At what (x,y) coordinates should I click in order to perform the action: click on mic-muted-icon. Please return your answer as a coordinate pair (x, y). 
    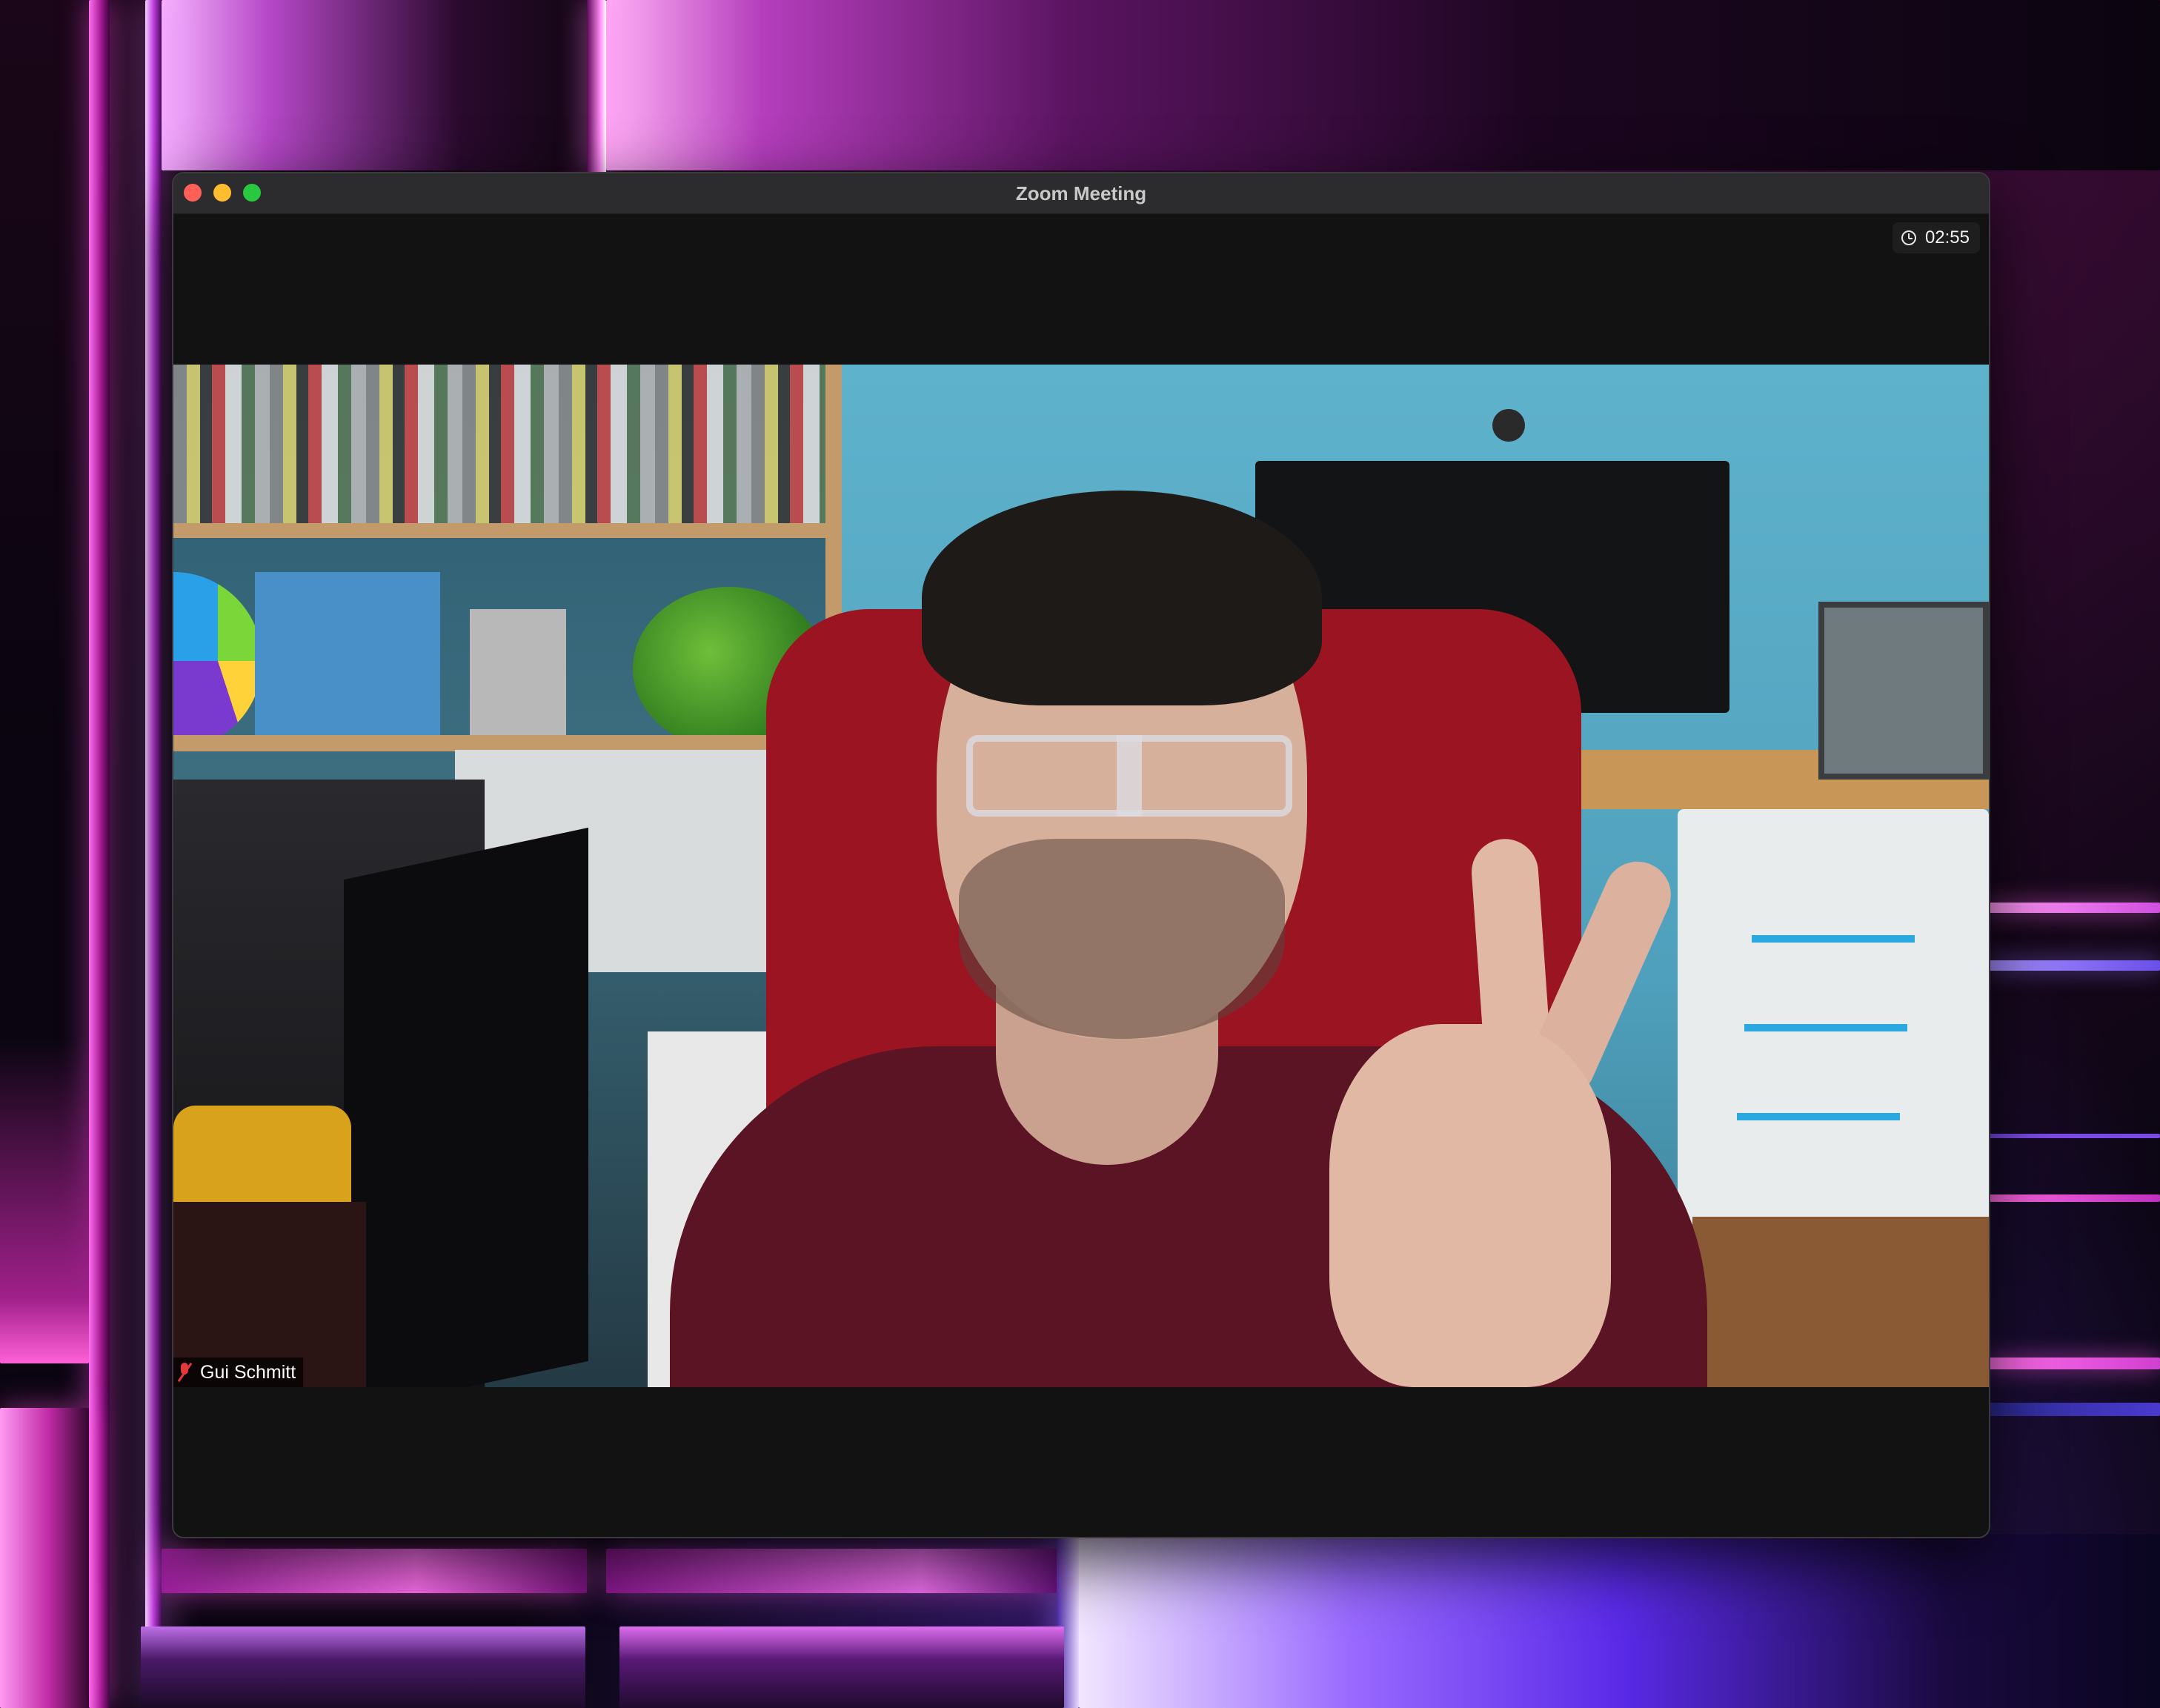
    Looking at the image, I should click on (184, 1372).